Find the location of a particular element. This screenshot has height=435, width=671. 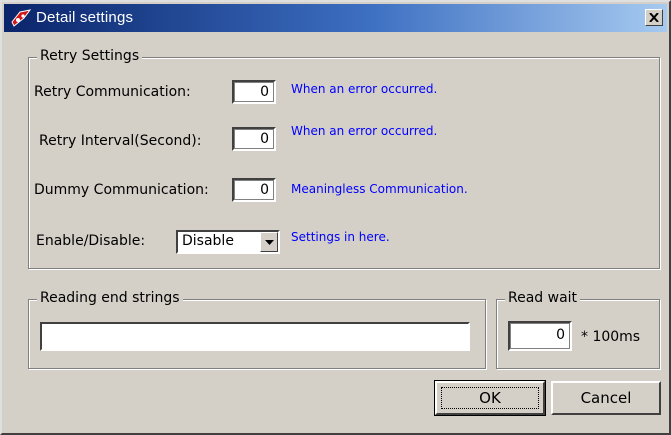

dummy-communication-label: Dummy Communication: is located at coordinates (121, 190).